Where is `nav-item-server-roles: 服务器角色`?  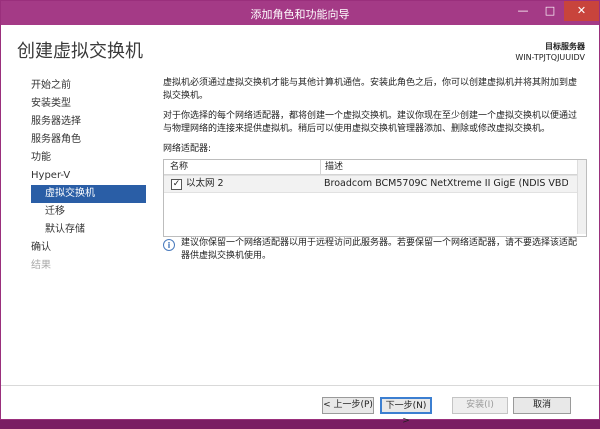 nav-item-server-roles: 服务器角色 is located at coordinates (76, 140).